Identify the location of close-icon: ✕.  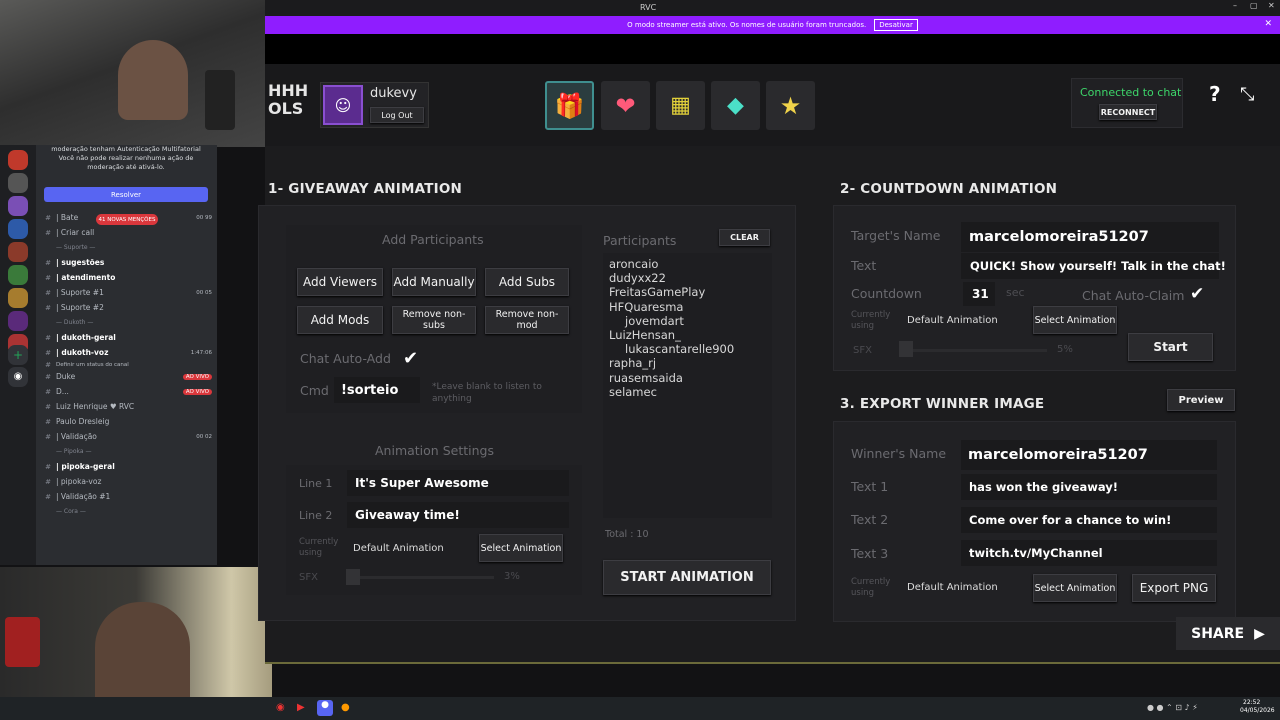
(1271, 5).